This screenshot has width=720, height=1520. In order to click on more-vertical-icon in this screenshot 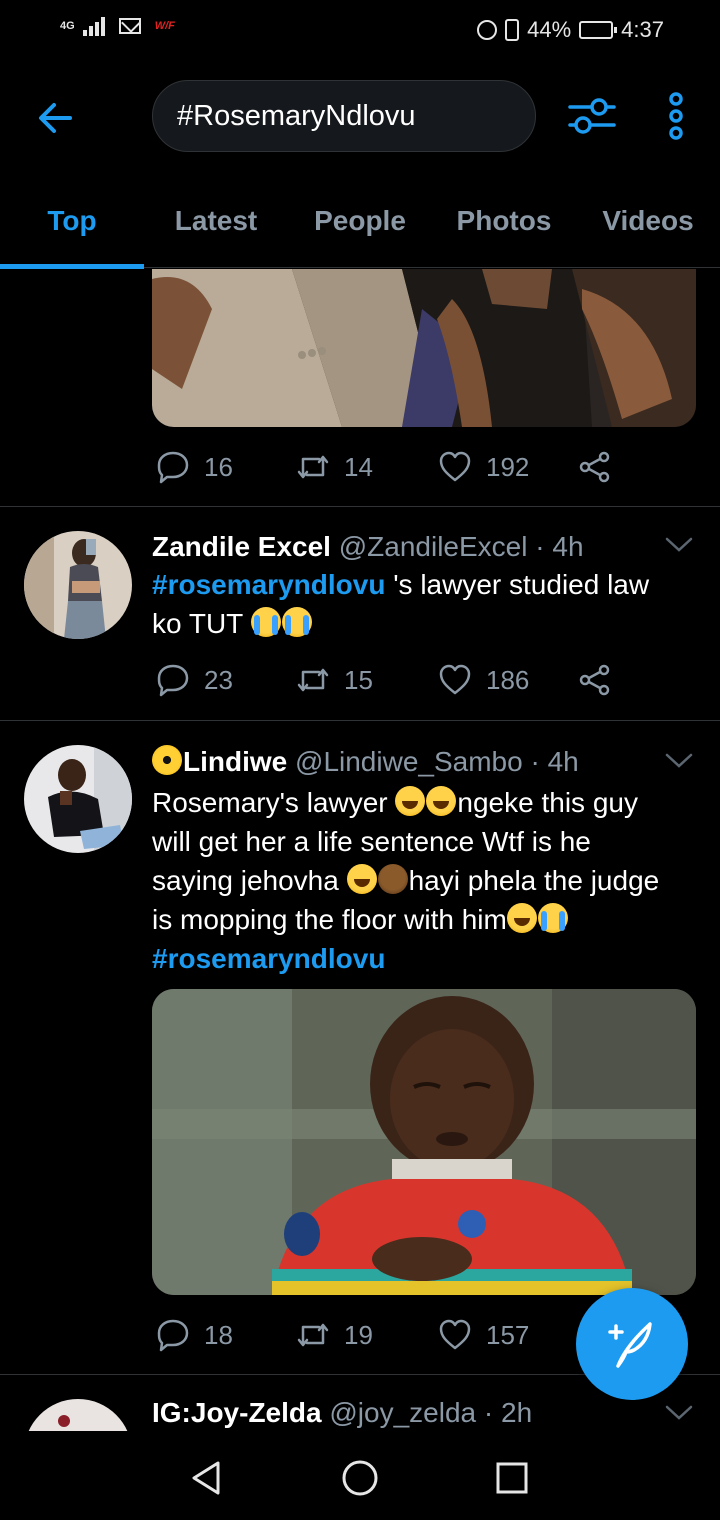, I will do `click(676, 116)`.